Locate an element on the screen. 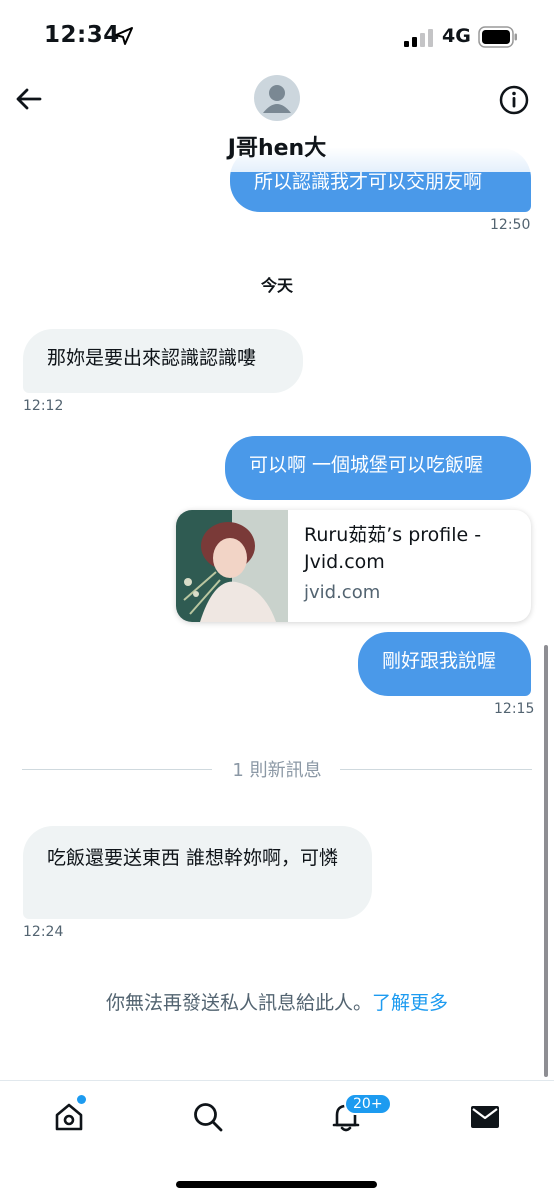 The height and width of the screenshot is (1200, 554). message-timestamp: 12:24 is located at coordinates (43, 932).